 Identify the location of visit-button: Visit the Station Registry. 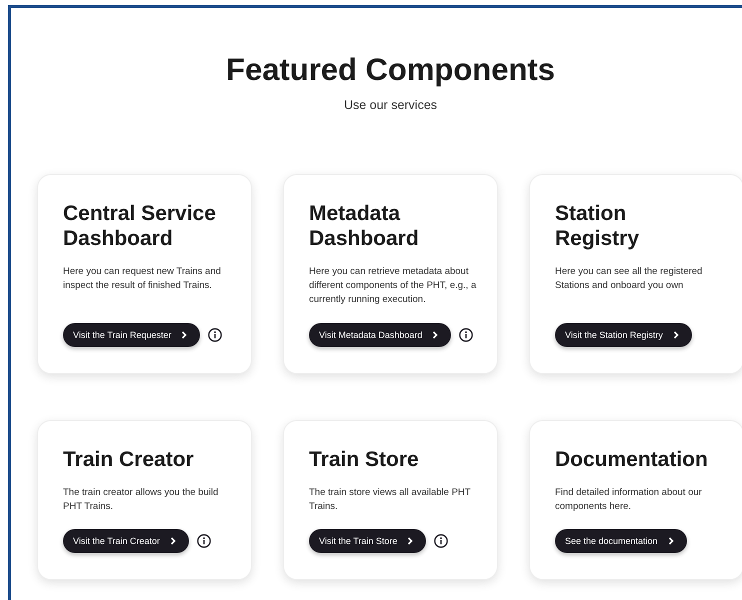
(623, 334).